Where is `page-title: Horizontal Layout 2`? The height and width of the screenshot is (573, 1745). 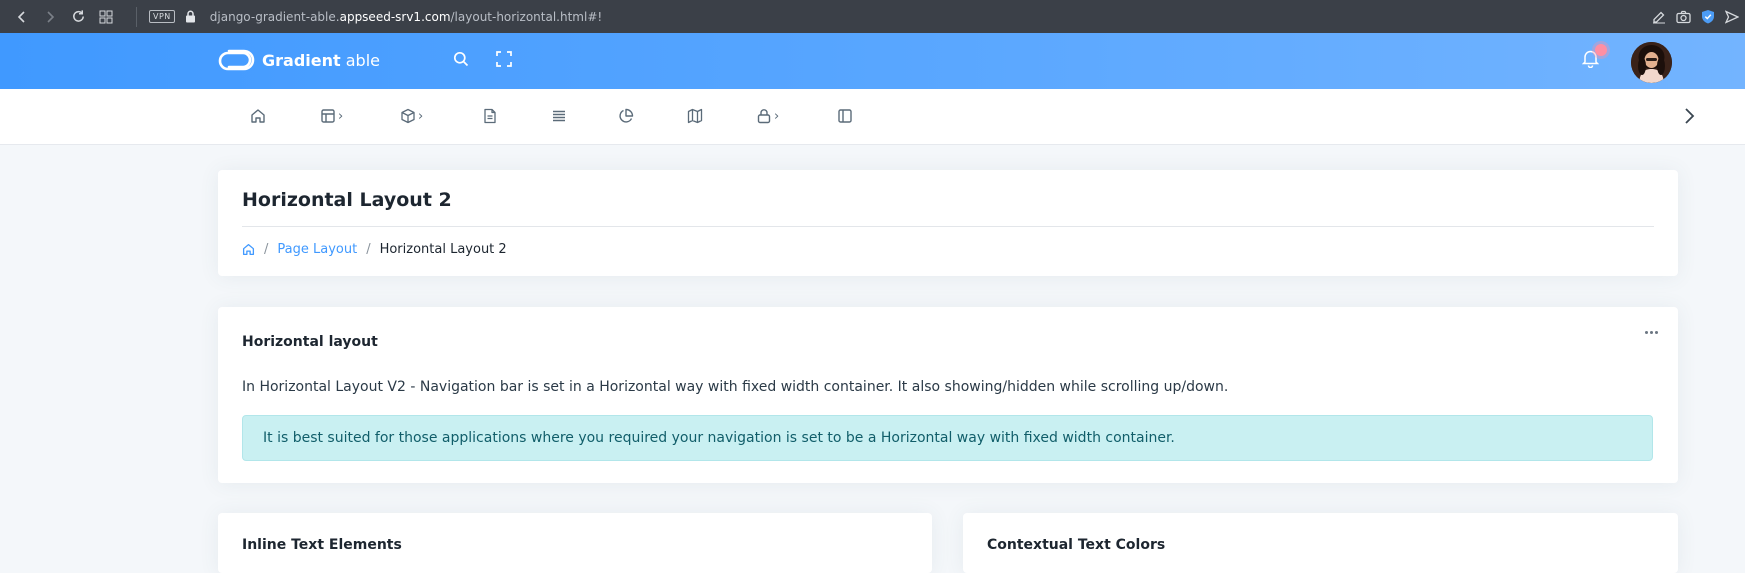 page-title: Horizontal Layout 2 is located at coordinates (347, 200).